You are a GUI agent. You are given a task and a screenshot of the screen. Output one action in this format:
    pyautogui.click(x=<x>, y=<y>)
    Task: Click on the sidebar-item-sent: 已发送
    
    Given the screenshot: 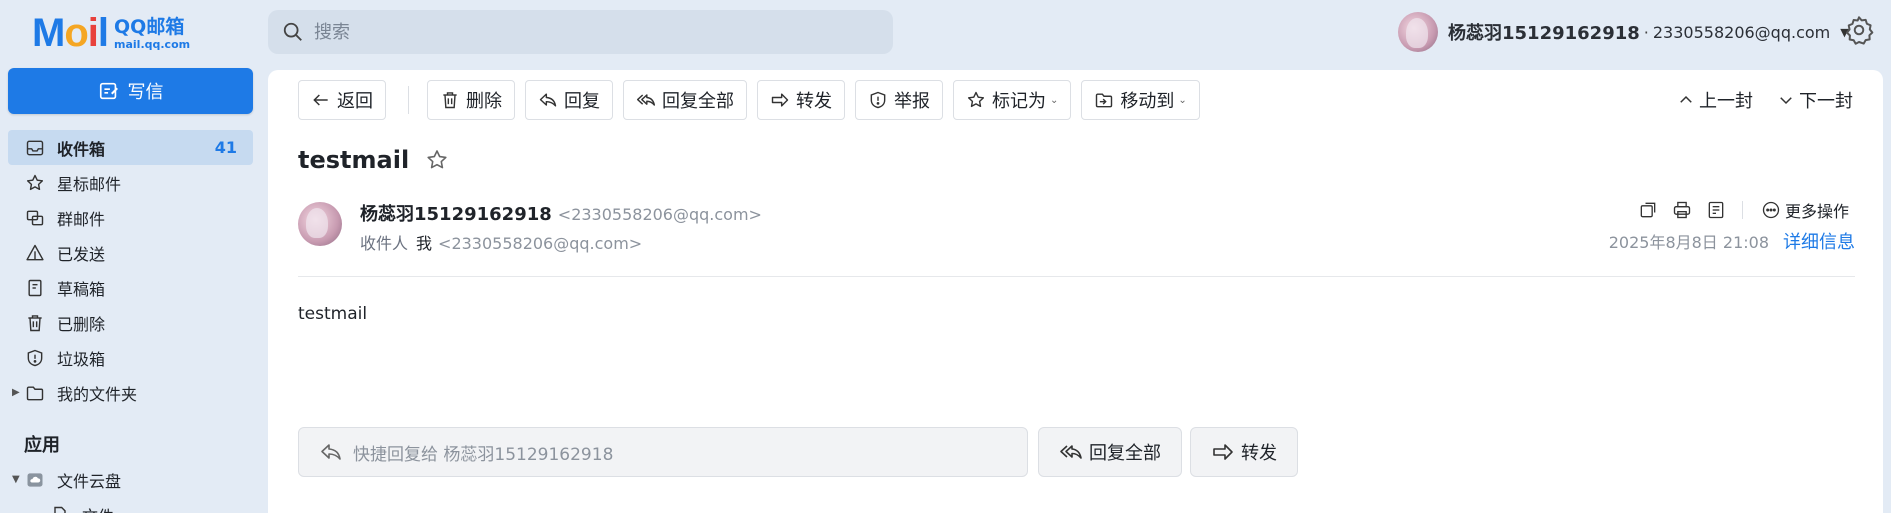 What is the action you would take?
    pyautogui.click(x=130, y=252)
    